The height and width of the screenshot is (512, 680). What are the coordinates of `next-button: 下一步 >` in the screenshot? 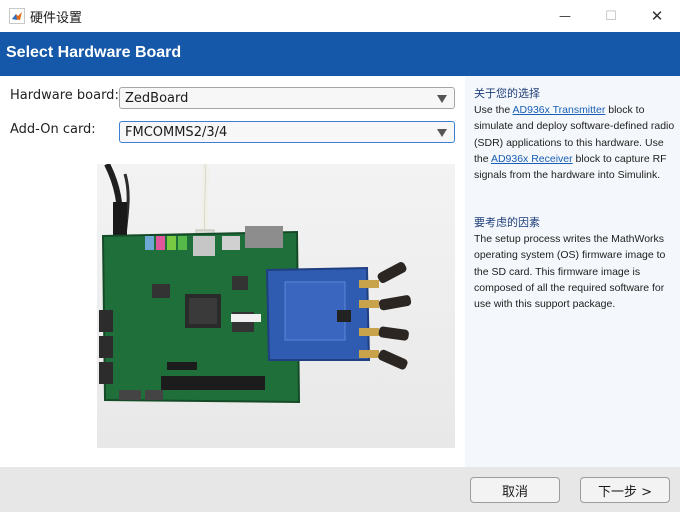 It's located at (625, 490).